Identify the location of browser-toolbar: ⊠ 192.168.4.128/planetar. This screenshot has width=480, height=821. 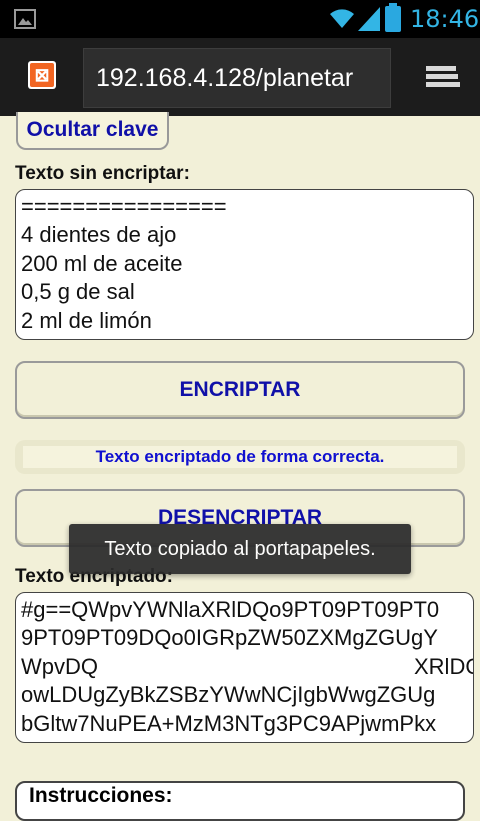
(240, 77).